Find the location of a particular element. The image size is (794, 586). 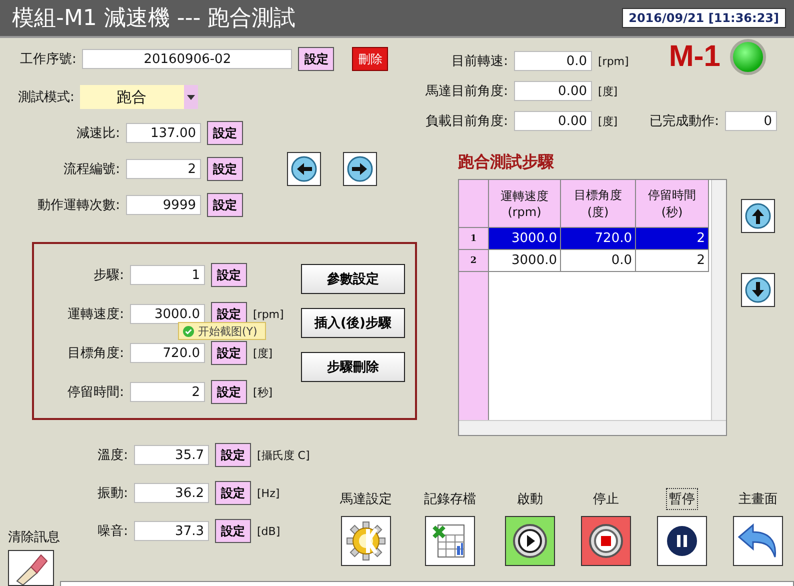

step-action-button: 插入(後)步驟 is located at coordinates (353, 323).